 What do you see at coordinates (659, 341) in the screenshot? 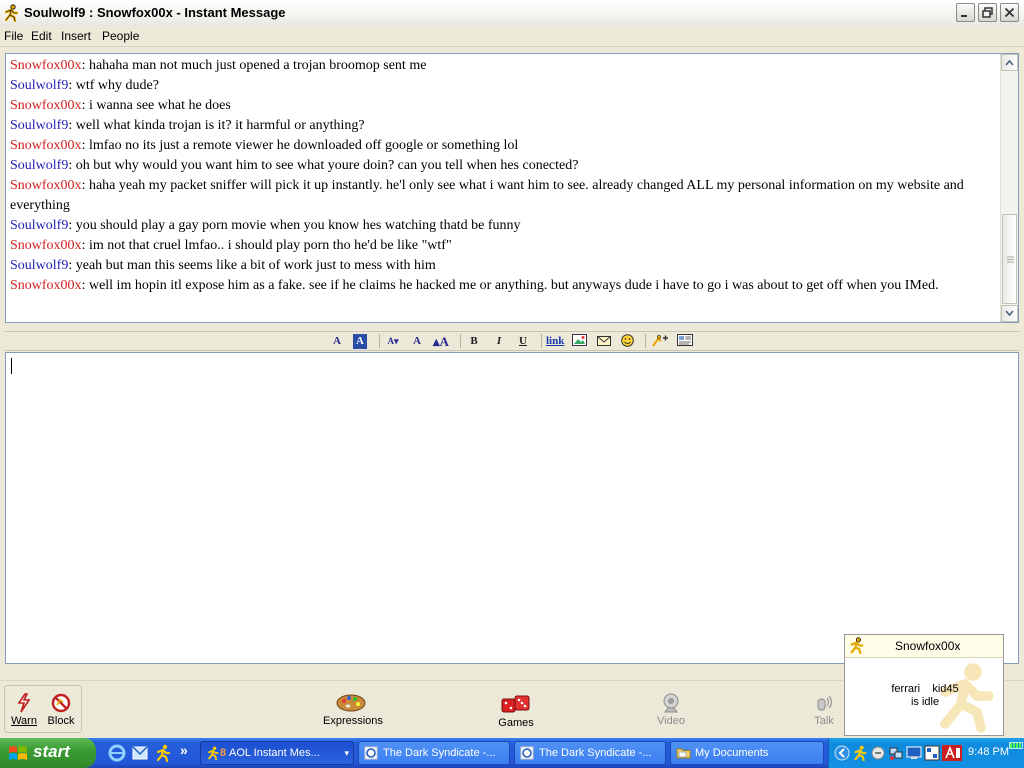
I see `add-buddy-icon` at bounding box center [659, 341].